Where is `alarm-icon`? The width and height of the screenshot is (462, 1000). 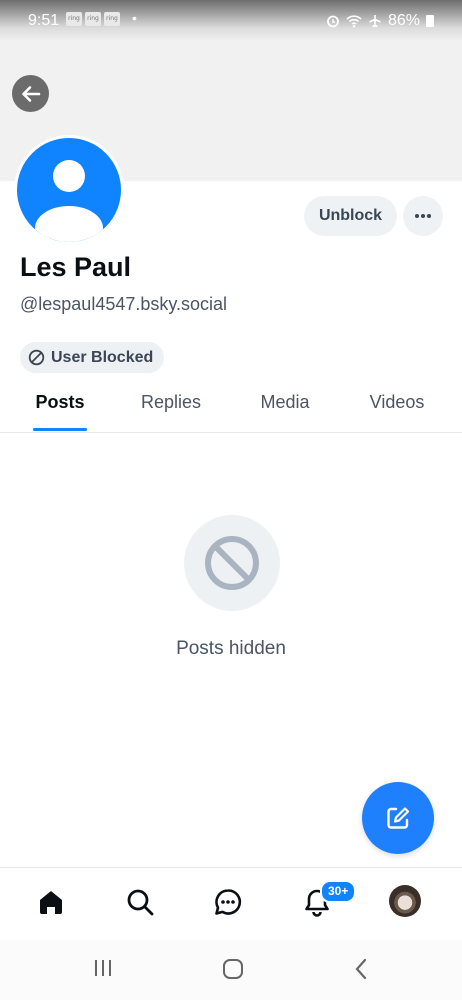 alarm-icon is located at coordinates (333, 21).